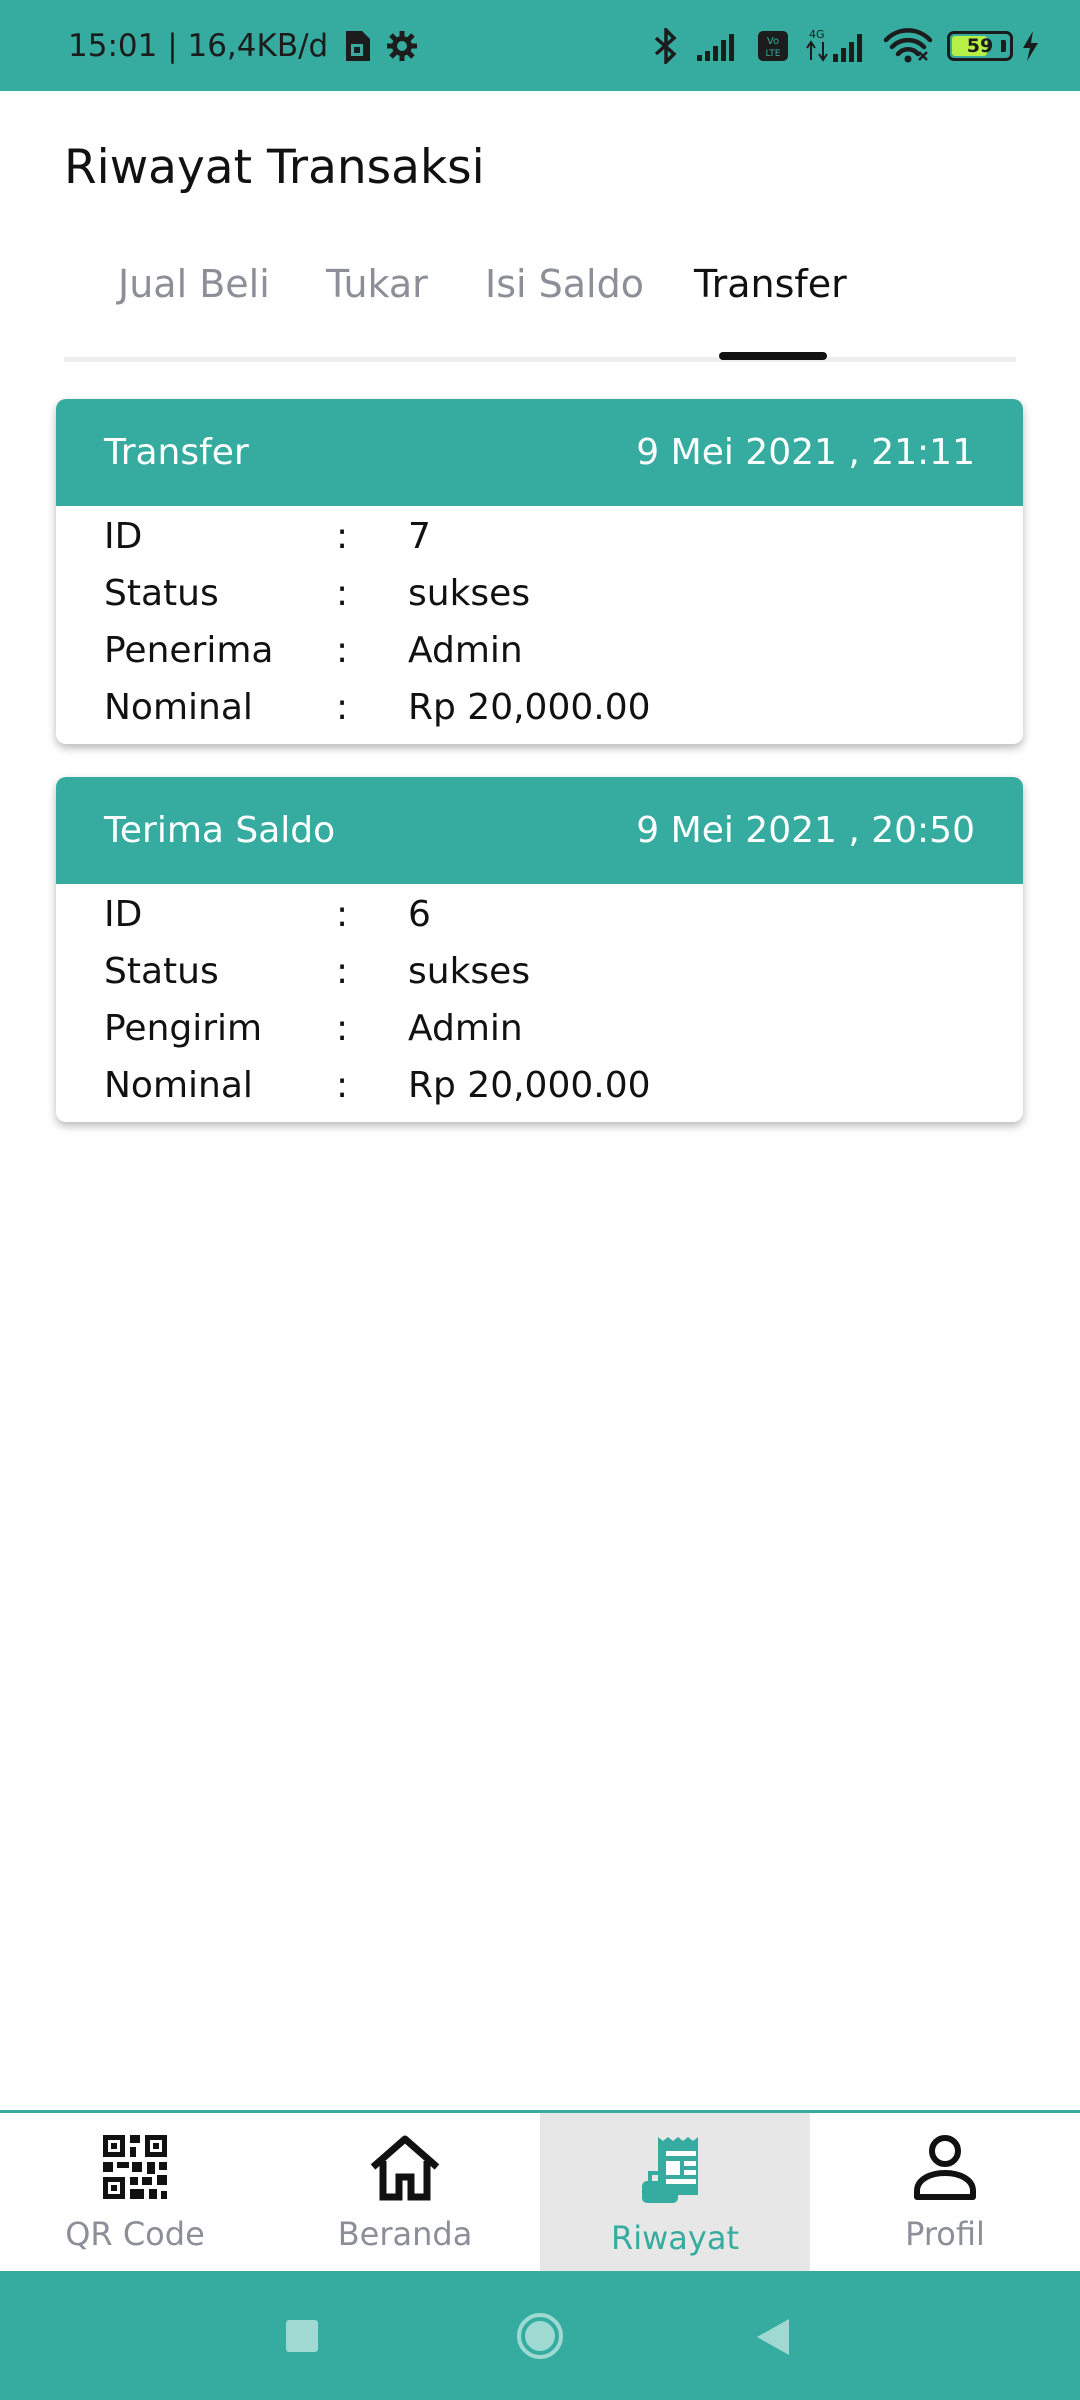 The height and width of the screenshot is (2400, 1080). What do you see at coordinates (377, 284) in the screenshot?
I see `tab-tukar: Tukar` at bounding box center [377, 284].